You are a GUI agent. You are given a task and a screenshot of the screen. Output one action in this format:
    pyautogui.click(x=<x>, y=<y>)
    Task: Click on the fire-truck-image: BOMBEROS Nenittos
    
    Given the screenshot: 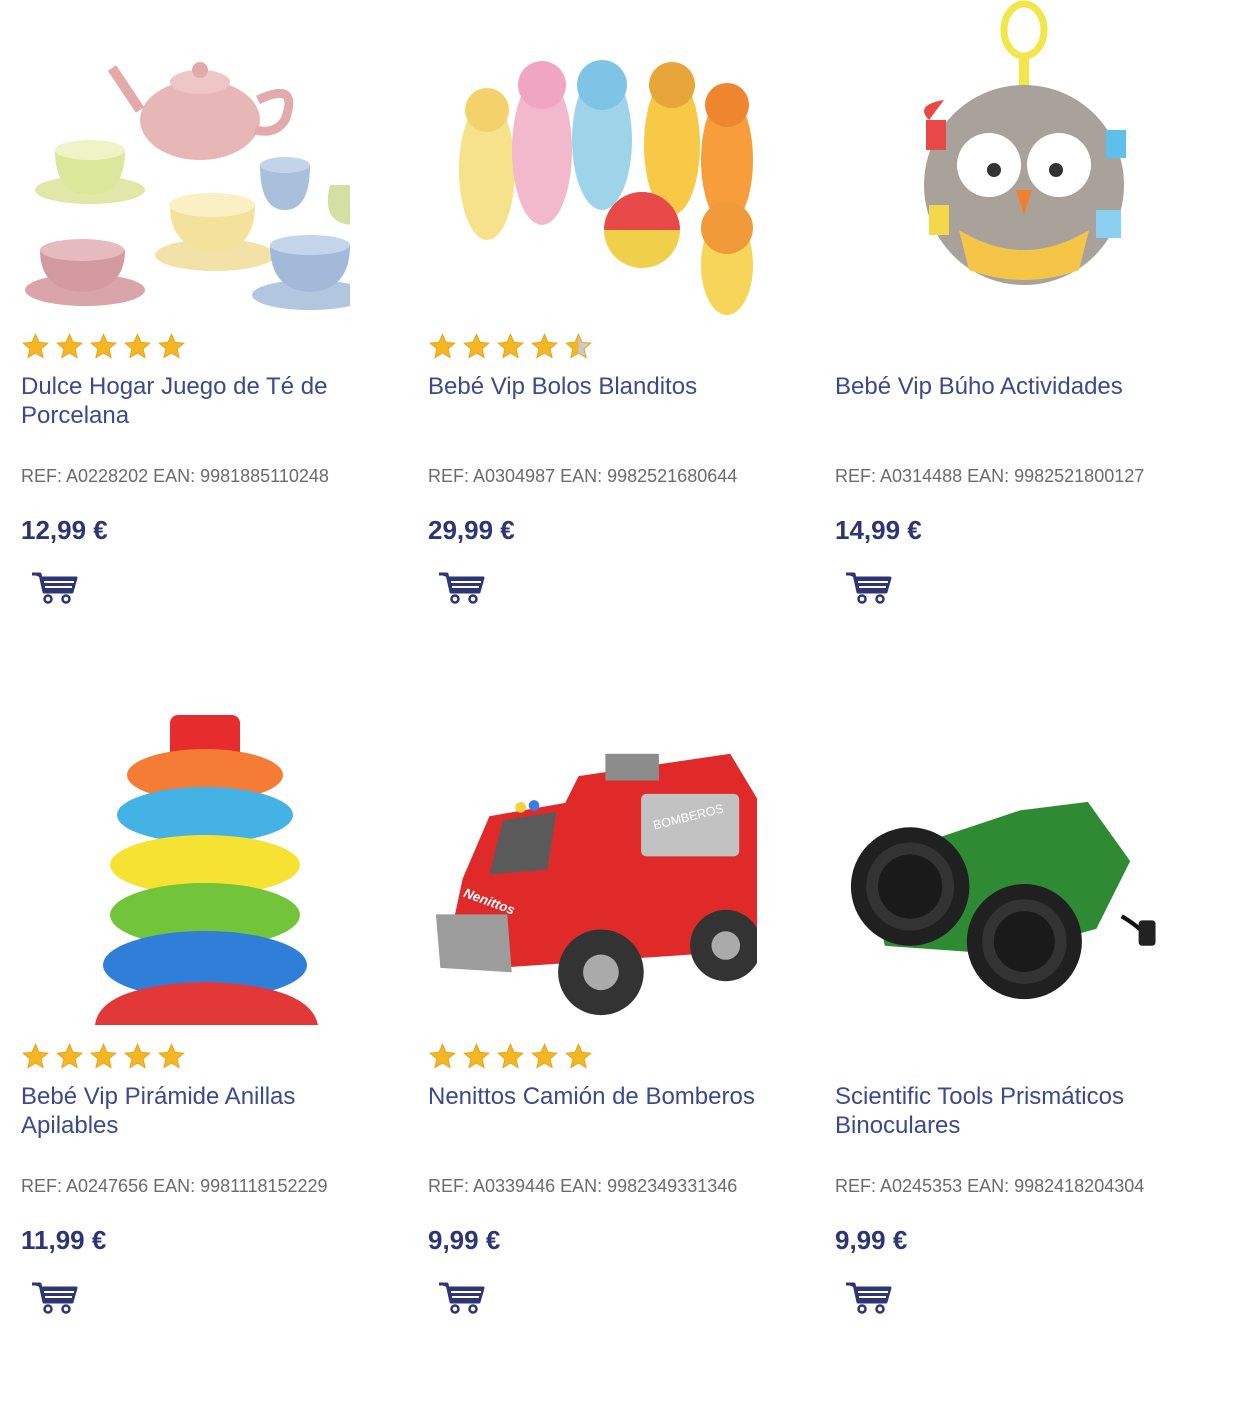 What is the action you would take?
    pyautogui.click(x=592, y=867)
    